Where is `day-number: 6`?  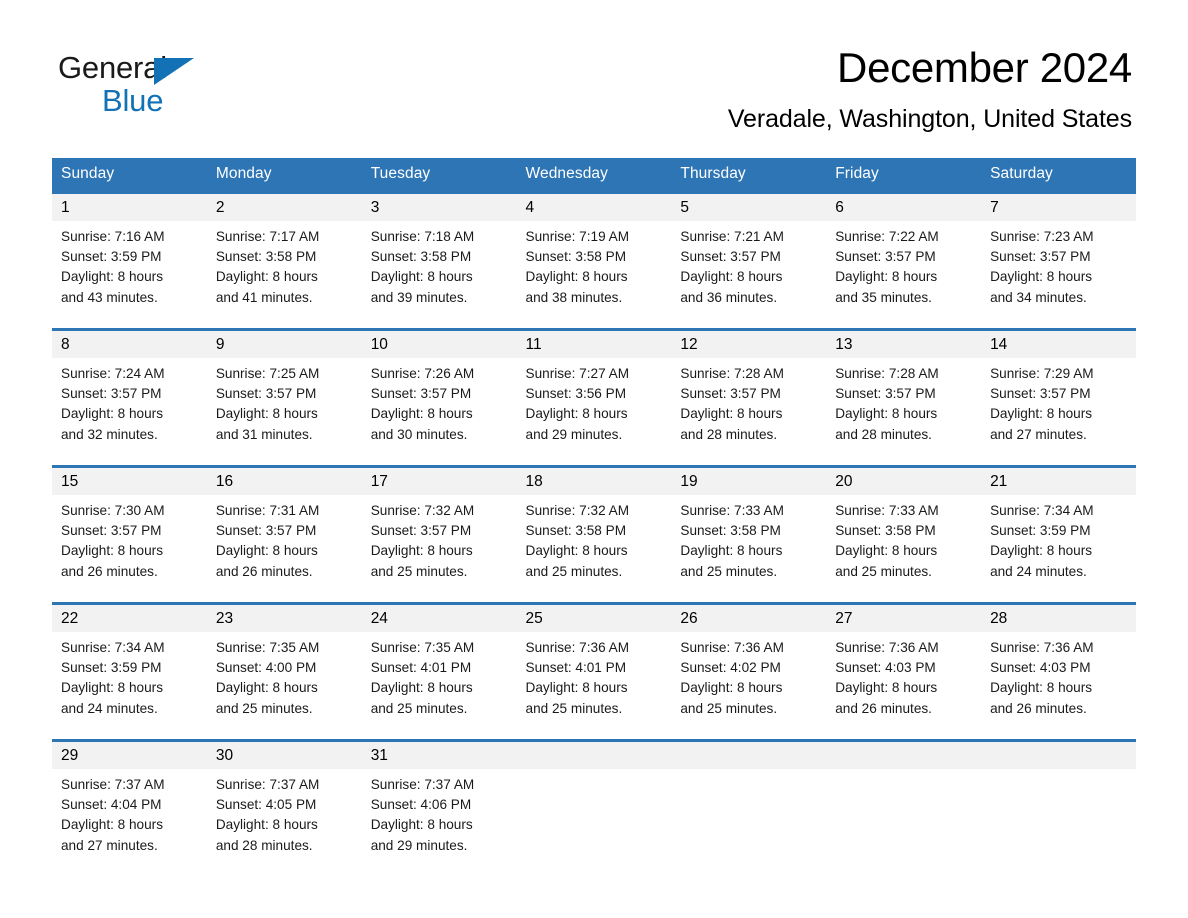 day-number: 6 is located at coordinates (904, 207).